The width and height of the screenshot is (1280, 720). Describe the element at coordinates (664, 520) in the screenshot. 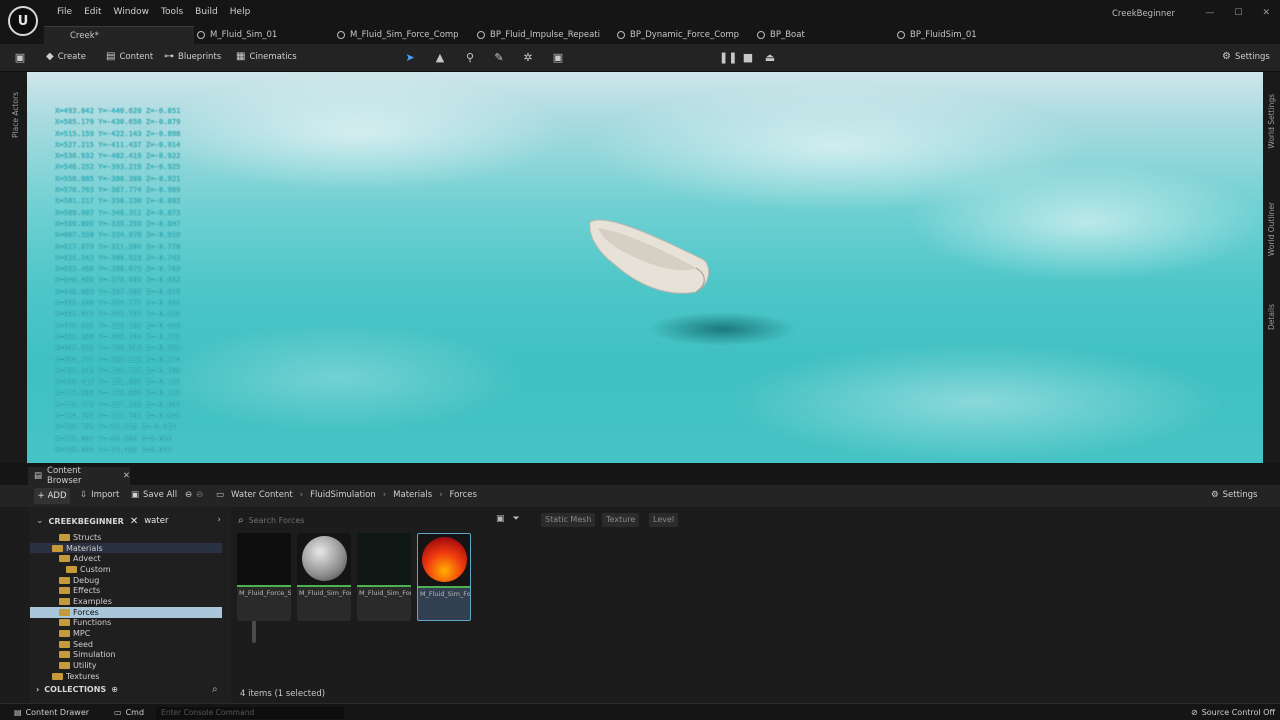

I see `filter-chip-level: Level` at that location.